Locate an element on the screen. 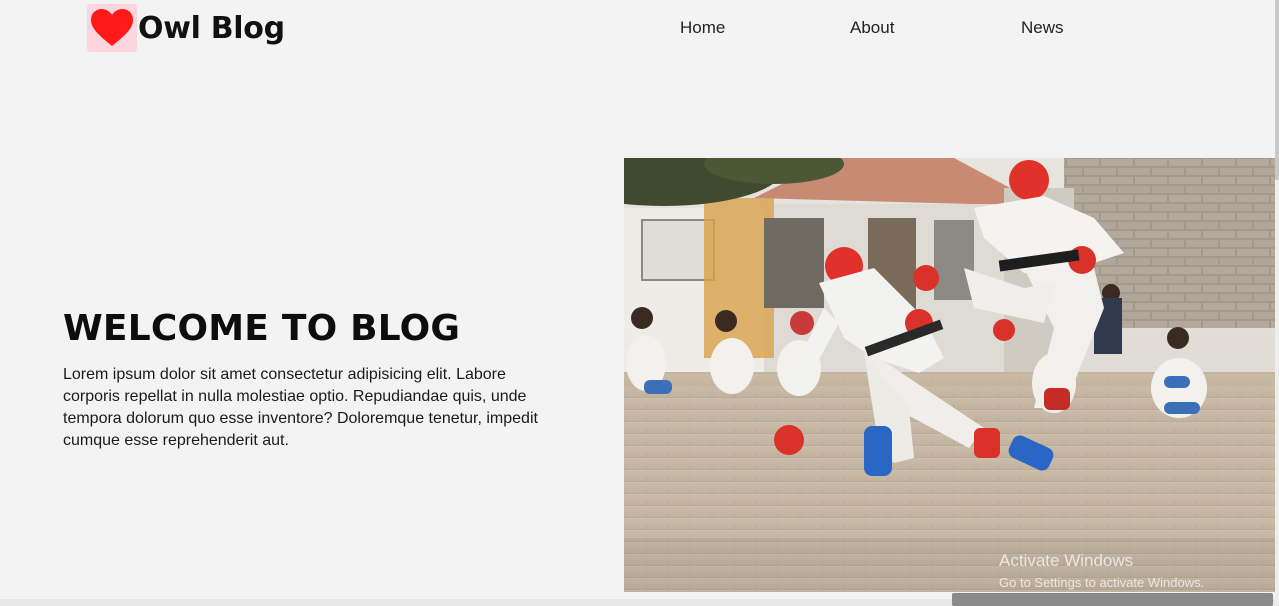  vertical-scrollbar-thumb is located at coordinates (1277, 90).